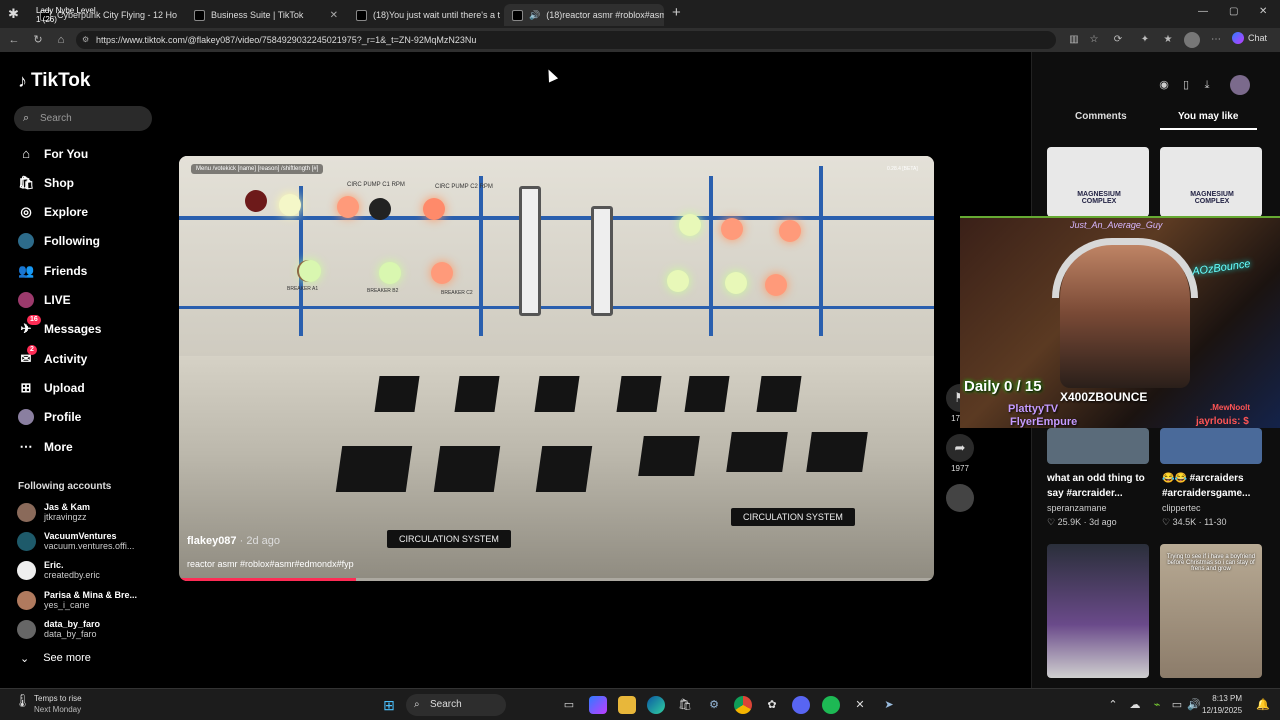  Describe the element at coordinates (556, 579) in the screenshot. I see `video-progress-bar` at that location.